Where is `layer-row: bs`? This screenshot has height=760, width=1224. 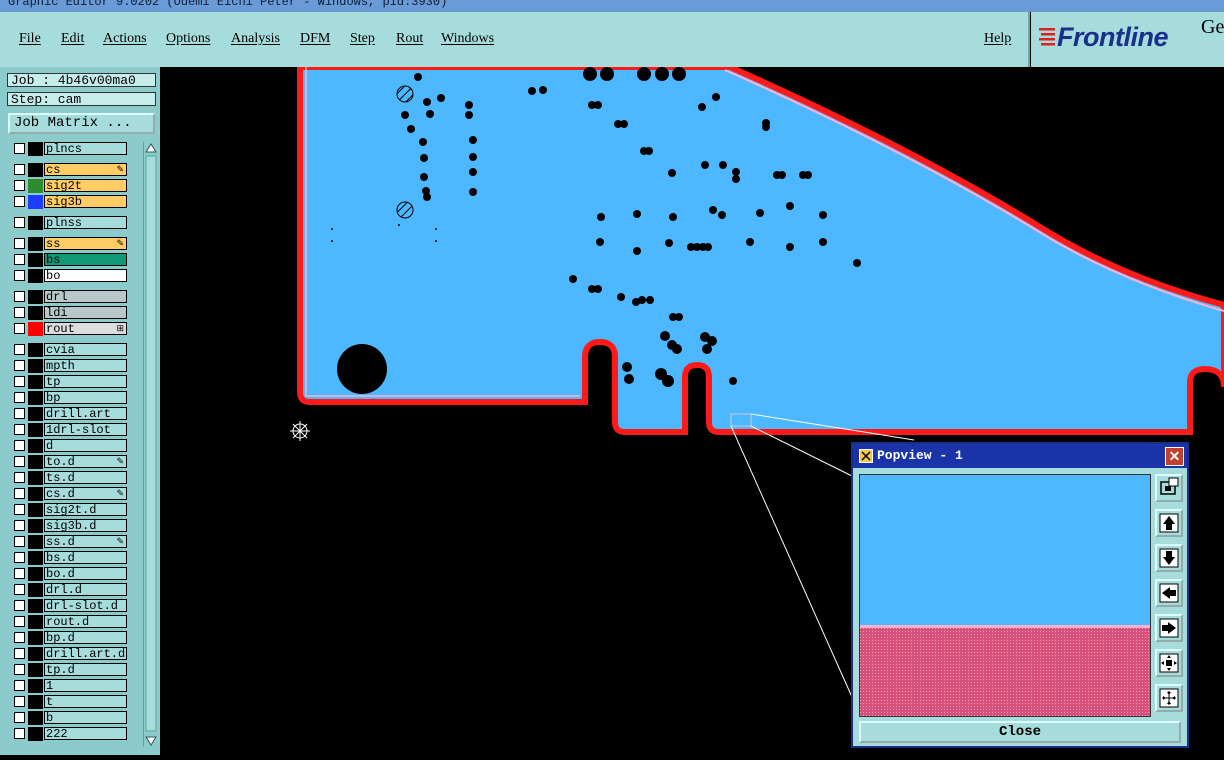
layer-row: bs is located at coordinates (69, 260).